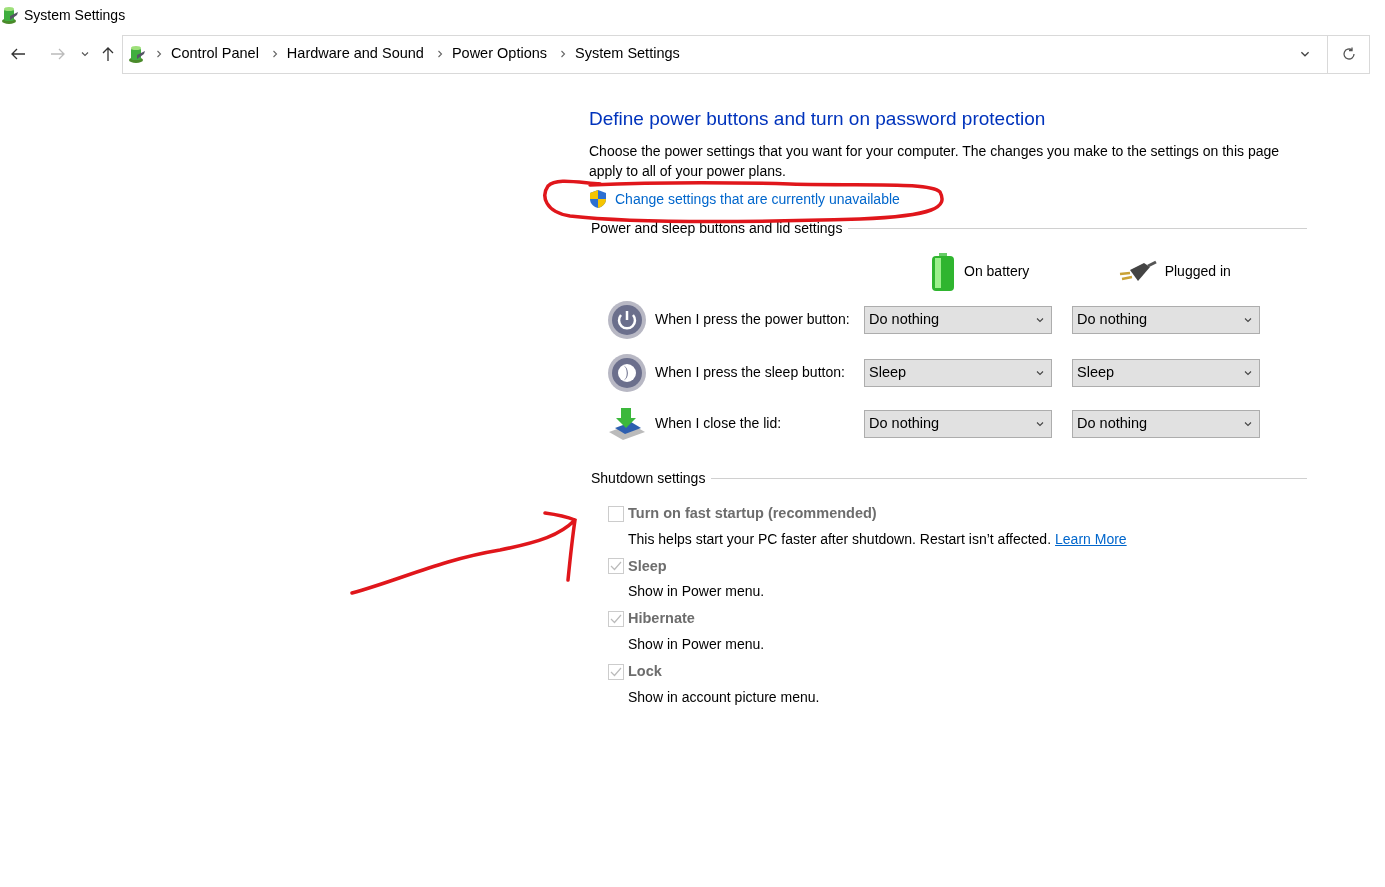  What do you see at coordinates (75, 15) in the screenshot?
I see `window-title: System Settings` at bounding box center [75, 15].